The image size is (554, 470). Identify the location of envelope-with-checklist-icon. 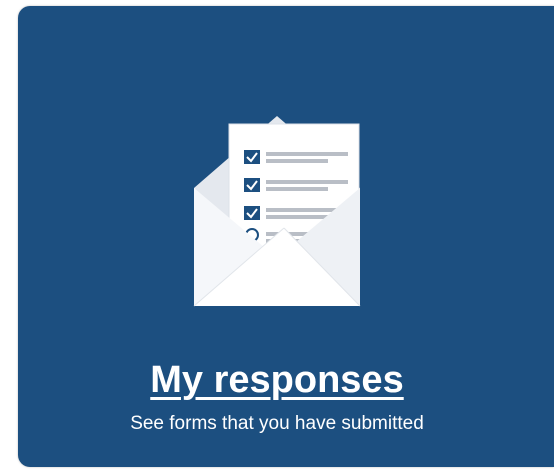
(277, 211).